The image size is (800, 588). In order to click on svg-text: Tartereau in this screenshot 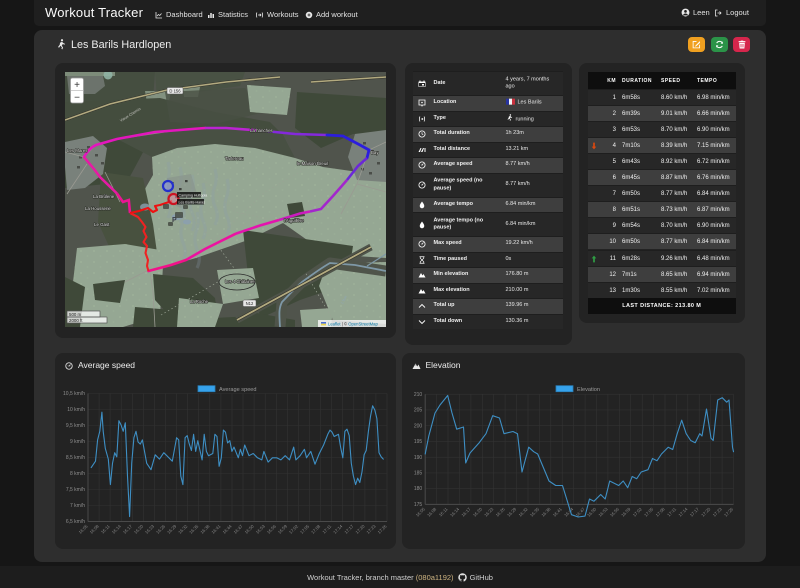, I will do `click(234, 158)`.